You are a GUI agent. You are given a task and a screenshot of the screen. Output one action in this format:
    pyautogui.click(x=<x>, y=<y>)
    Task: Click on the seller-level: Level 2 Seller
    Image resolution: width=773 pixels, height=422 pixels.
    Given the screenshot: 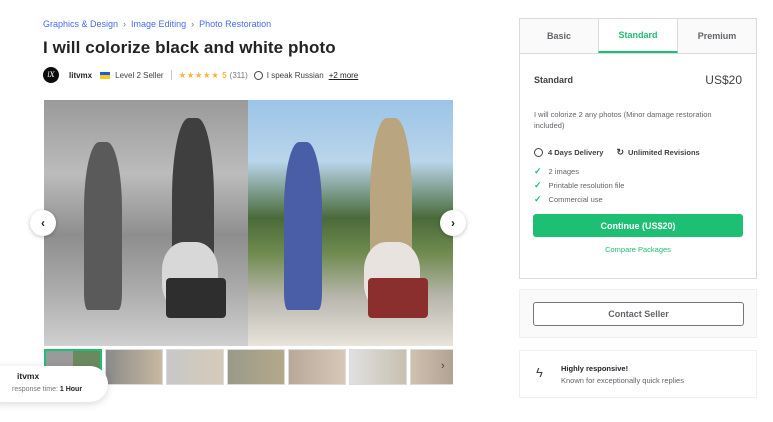 What is the action you would take?
    pyautogui.click(x=139, y=75)
    